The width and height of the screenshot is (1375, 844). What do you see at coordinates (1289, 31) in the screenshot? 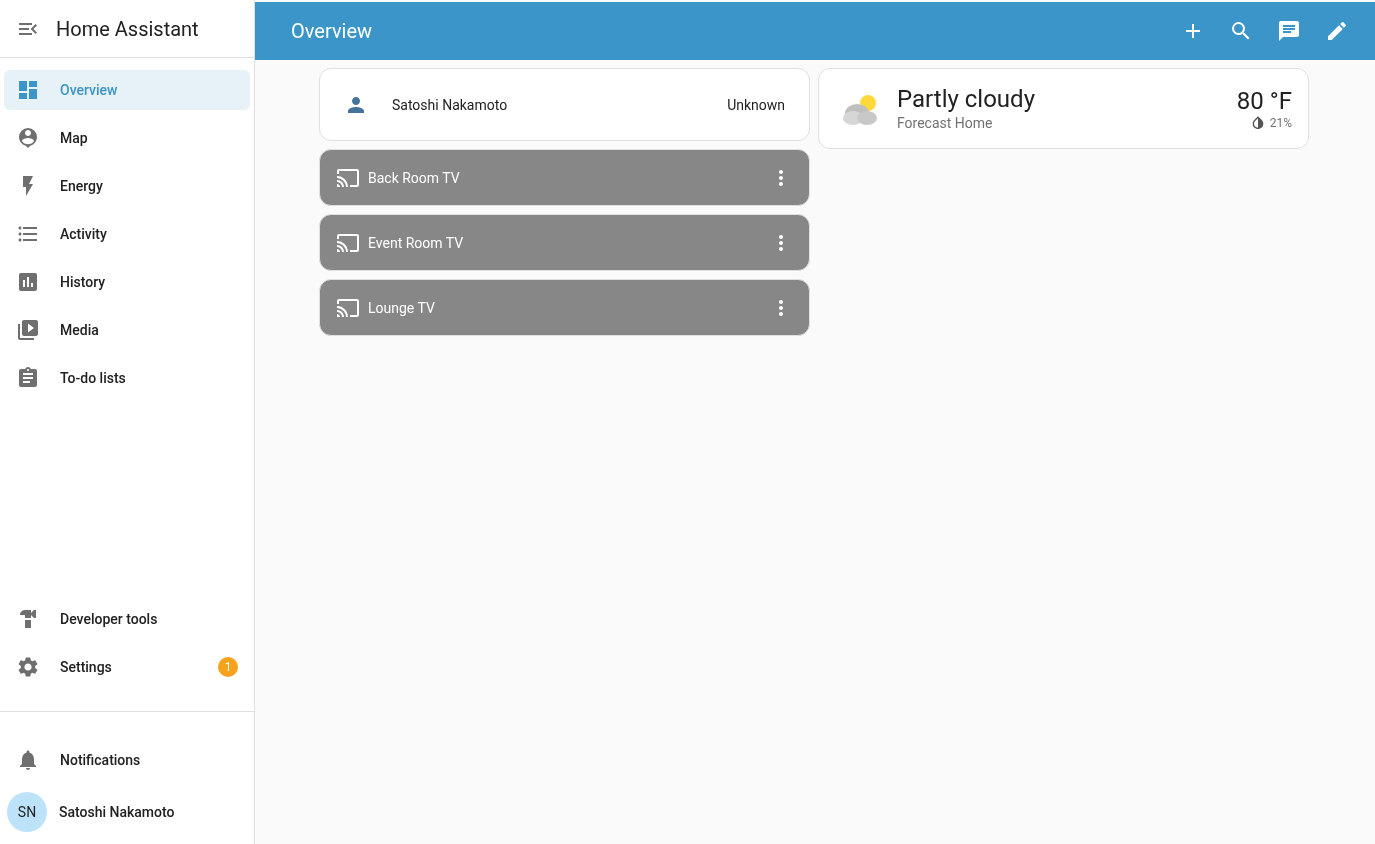
I see `chat-icon` at bounding box center [1289, 31].